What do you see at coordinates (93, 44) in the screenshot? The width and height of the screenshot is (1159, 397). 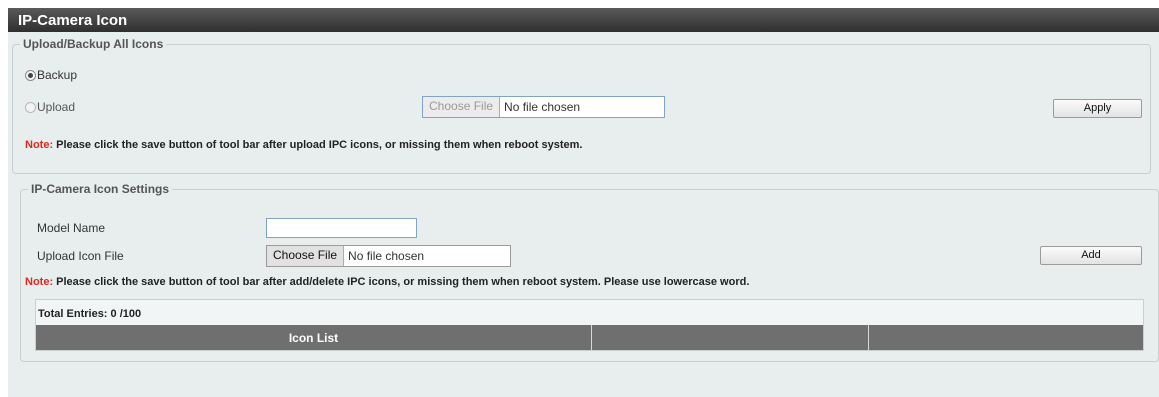 I see `upload-backup-legend: Upload/Backup All Icons` at bounding box center [93, 44].